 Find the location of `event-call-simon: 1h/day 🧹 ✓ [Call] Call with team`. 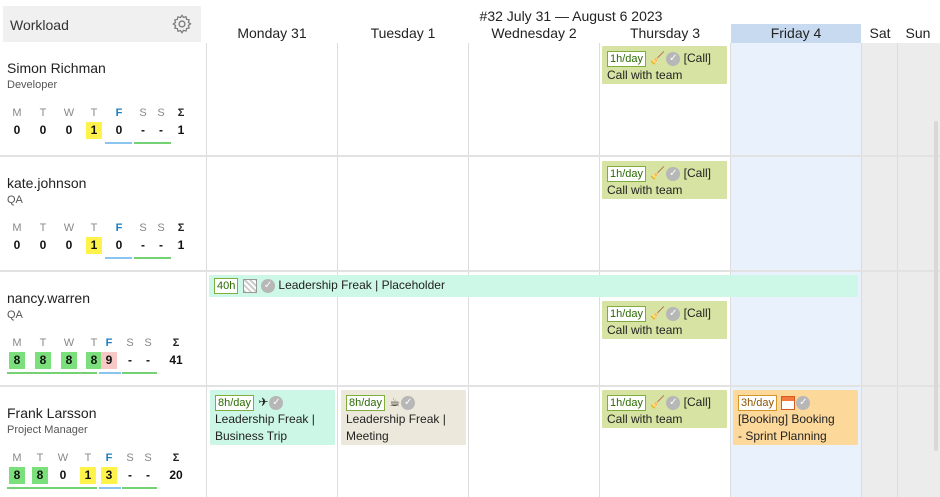

event-call-simon: 1h/day 🧹 ✓ [Call] Call with team is located at coordinates (664, 65).